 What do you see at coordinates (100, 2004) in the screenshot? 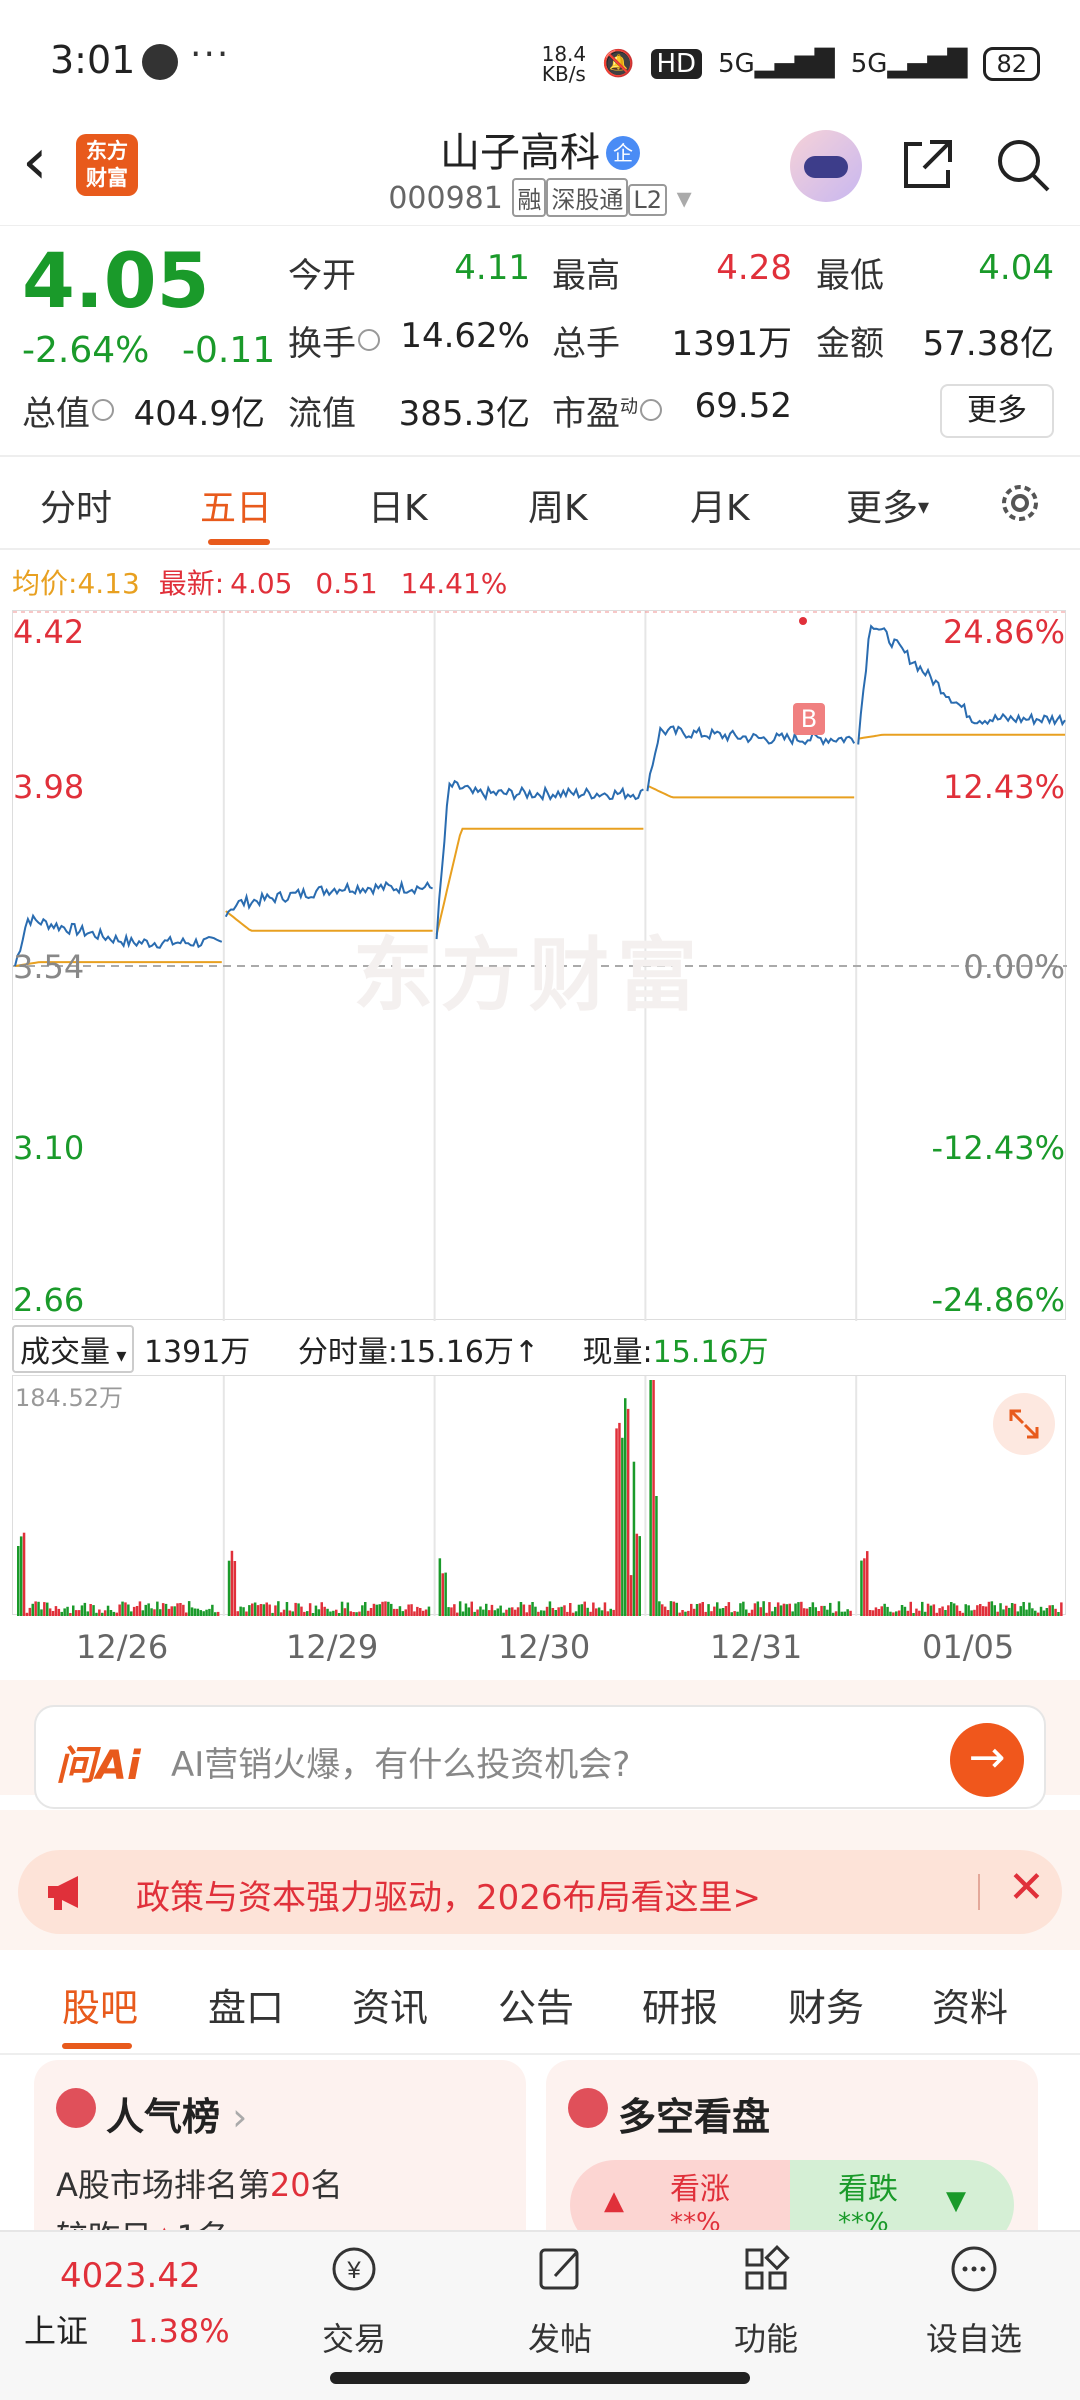
I see `tab-forum: 股吧` at bounding box center [100, 2004].